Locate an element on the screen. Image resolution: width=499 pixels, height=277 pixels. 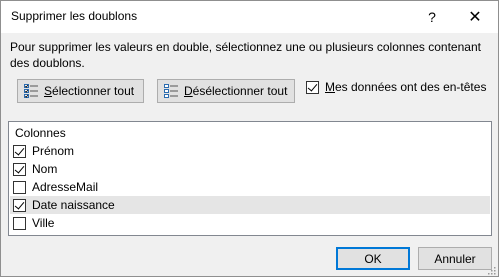
deselect-all-label: Désélectionner tout is located at coordinates (236, 91).